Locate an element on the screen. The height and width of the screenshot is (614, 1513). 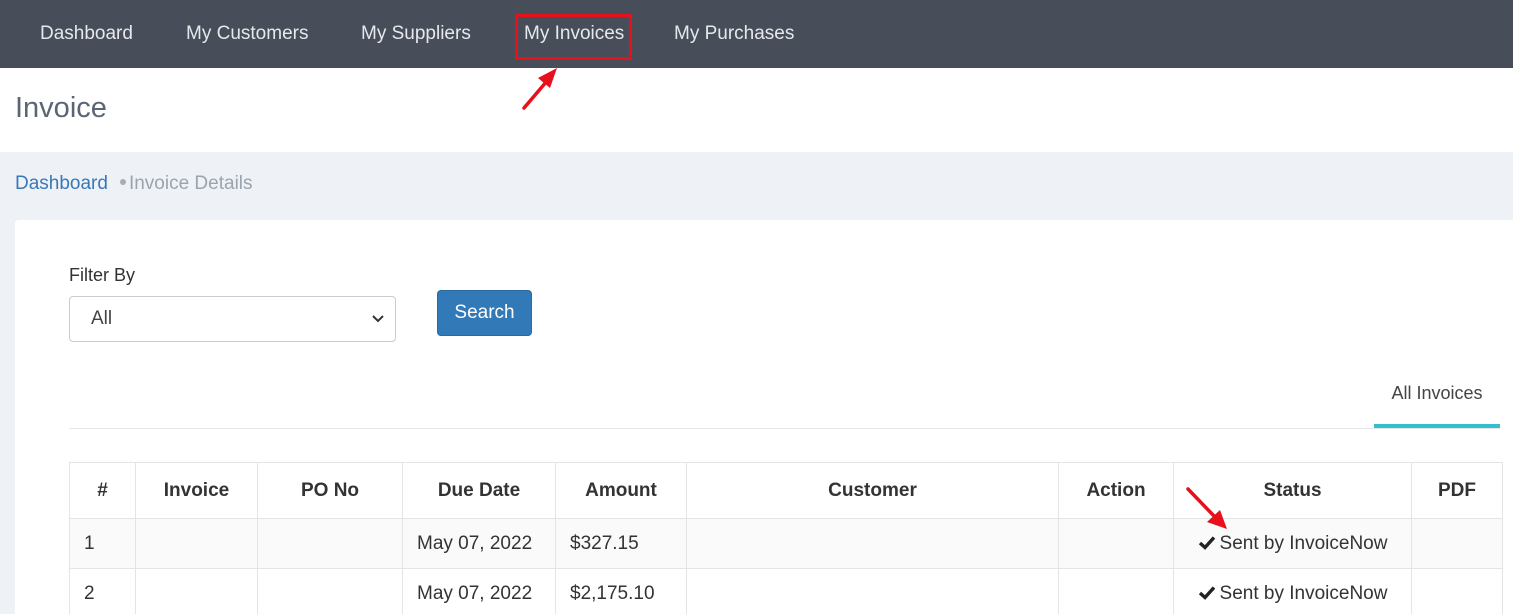
page-title: Invoice is located at coordinates (61, 108).